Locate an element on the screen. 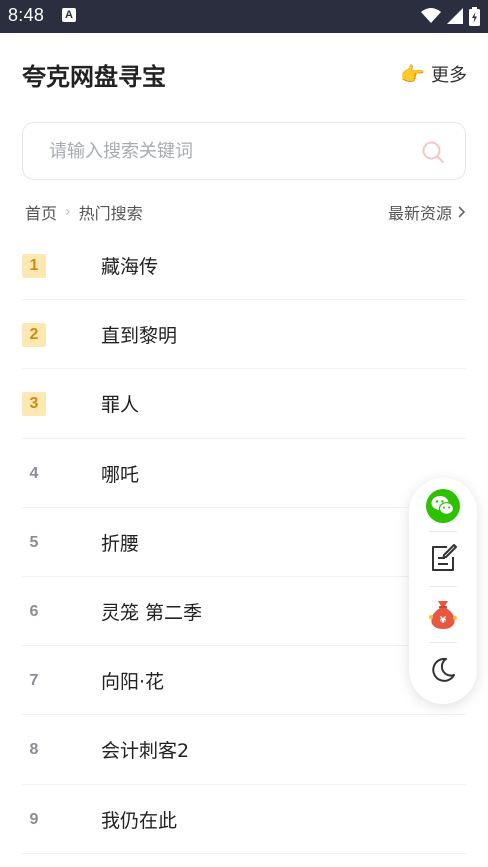 This screenshot has height=867, width=488. dark-mode-icon is located at coordinates (443, 669).